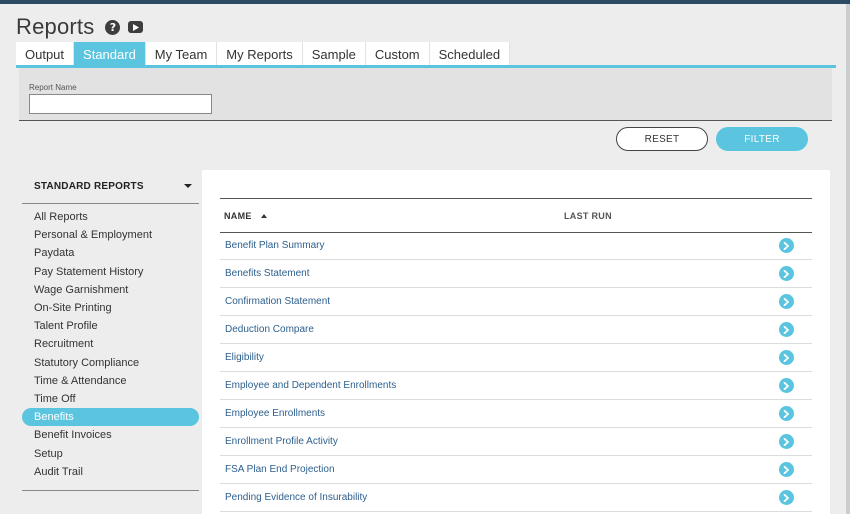  Describe the element at coordinates (296, 497) in the screenshot. I see `report-name-link: Pending Evidence of Insurability` at that location.